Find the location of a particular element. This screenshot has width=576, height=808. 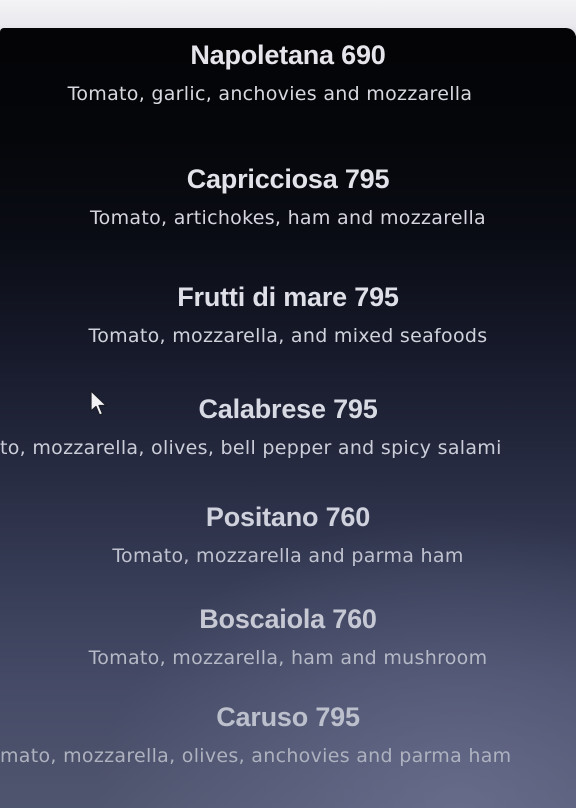

mouse-pointer-icon is located at coordinates (98, 403).